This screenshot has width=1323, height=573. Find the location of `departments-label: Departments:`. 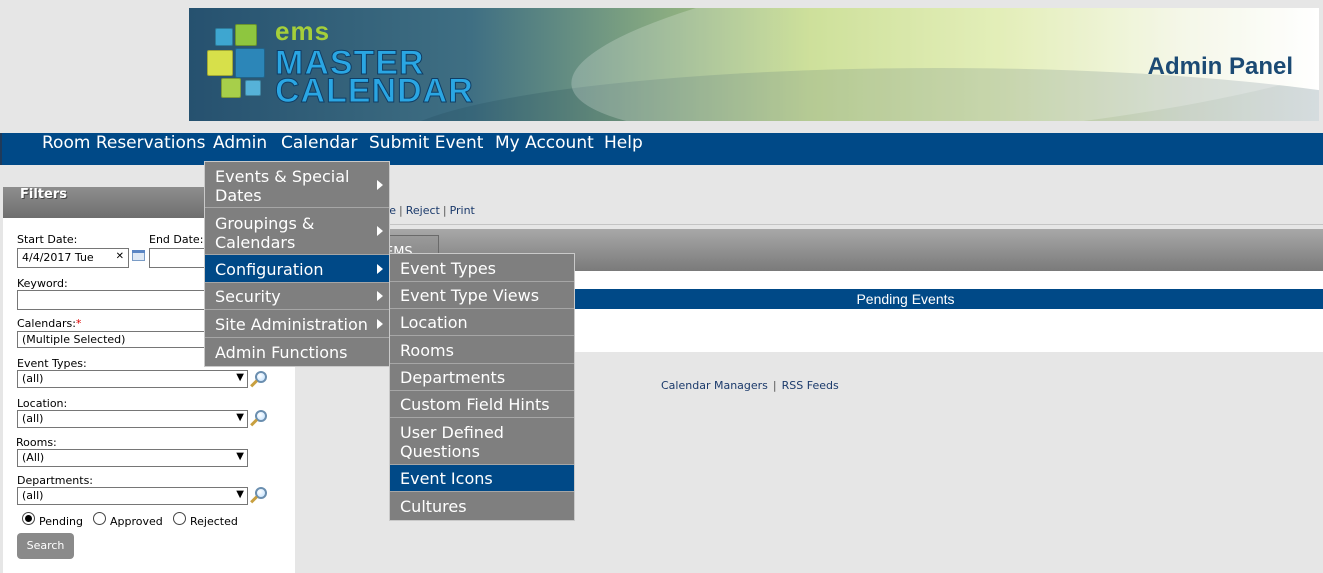

departments-label: Departments: is located at coordinates (55, 480).